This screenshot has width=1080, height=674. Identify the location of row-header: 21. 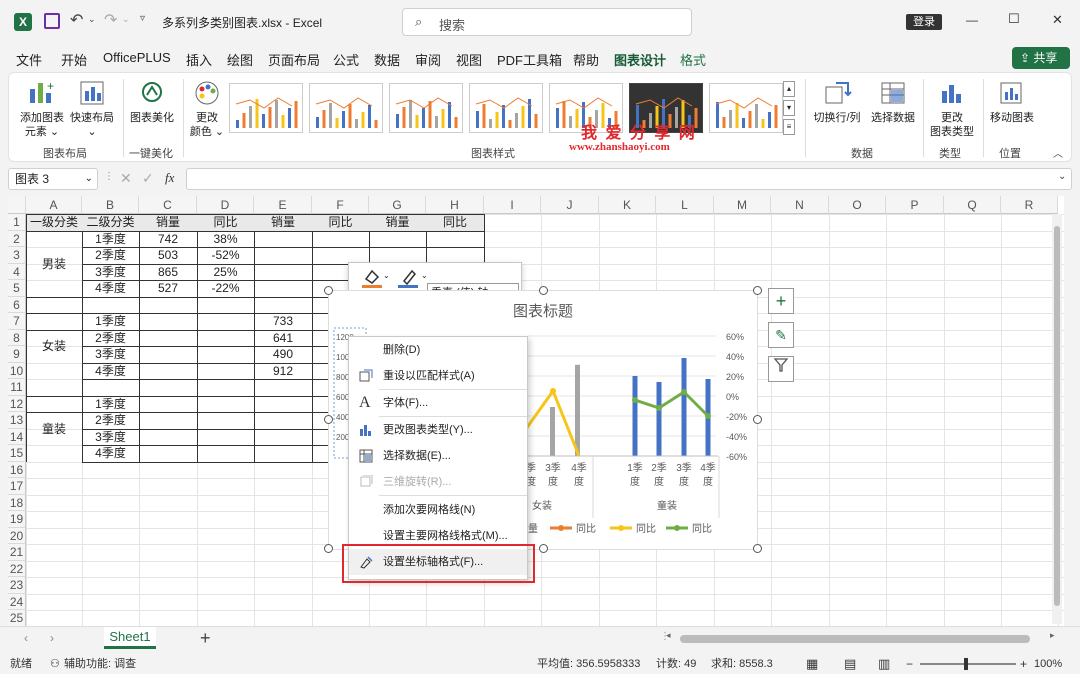
(17, 552).